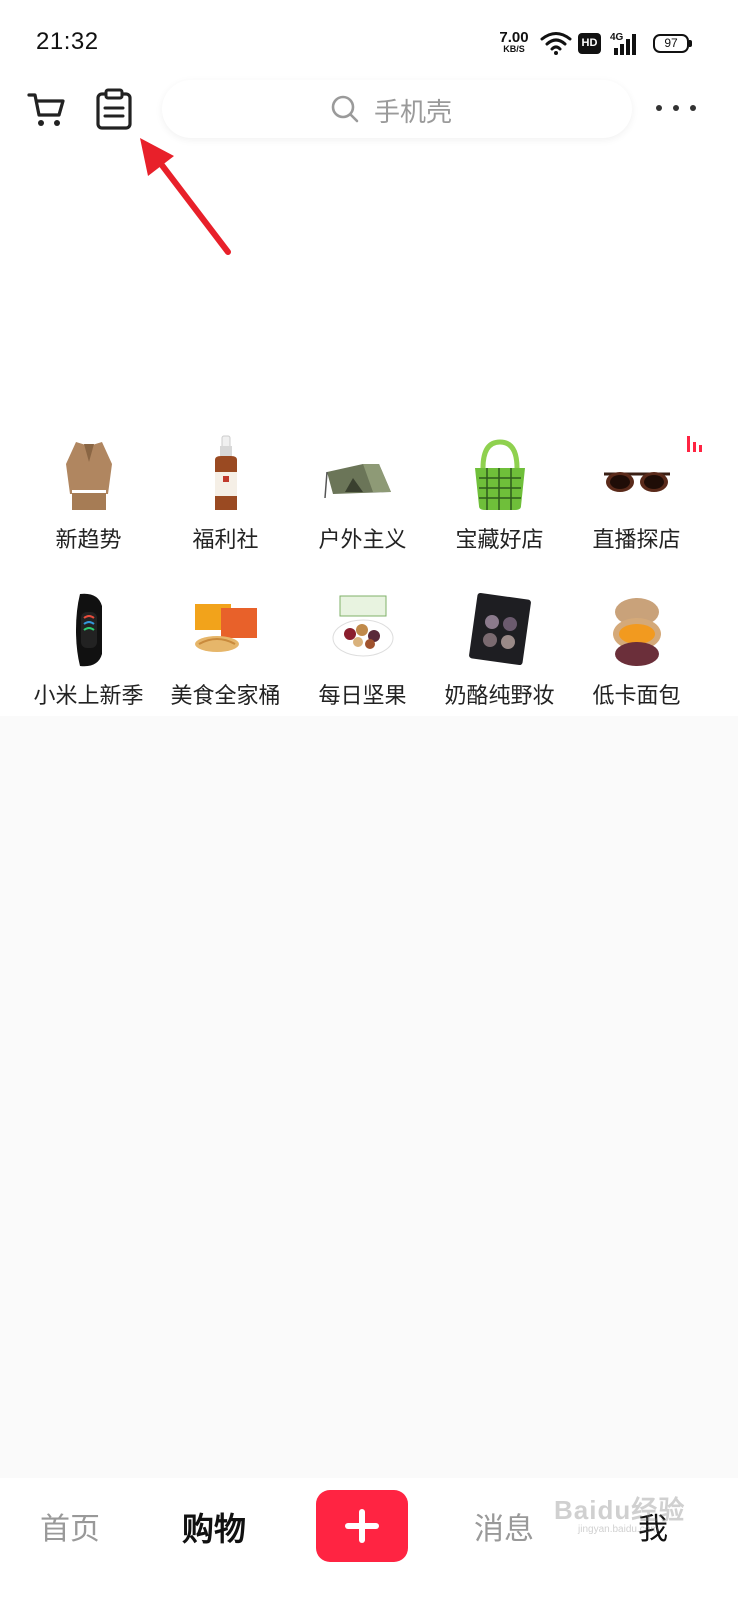  What do you see at coordinates (659, 108) in the screenshot?
I see `more-dots-icon` at bounding box center [659, 108].